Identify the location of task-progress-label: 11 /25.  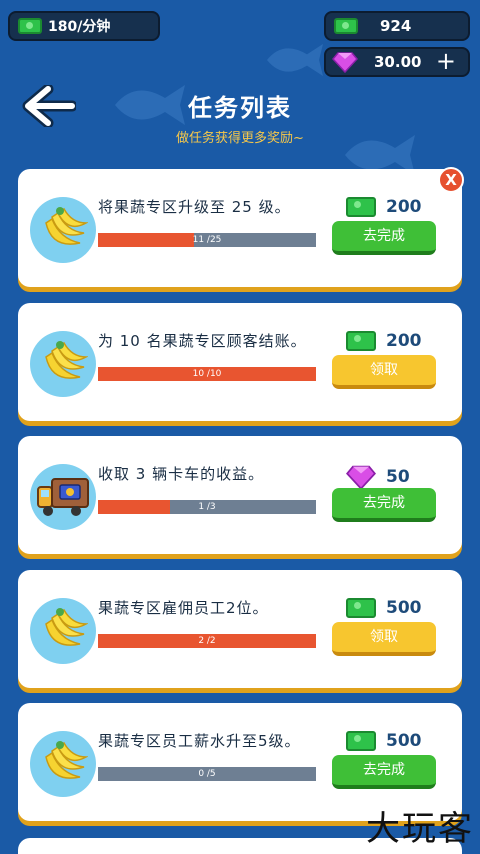
(207, 240).